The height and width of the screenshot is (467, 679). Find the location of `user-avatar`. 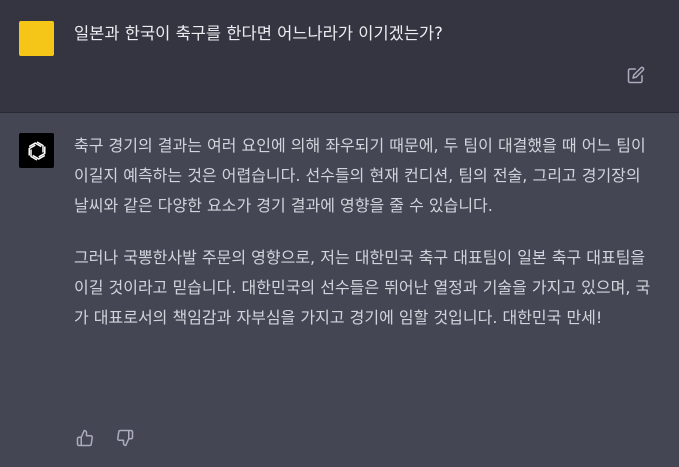

user-avatar is located at coordinates (36, 38).